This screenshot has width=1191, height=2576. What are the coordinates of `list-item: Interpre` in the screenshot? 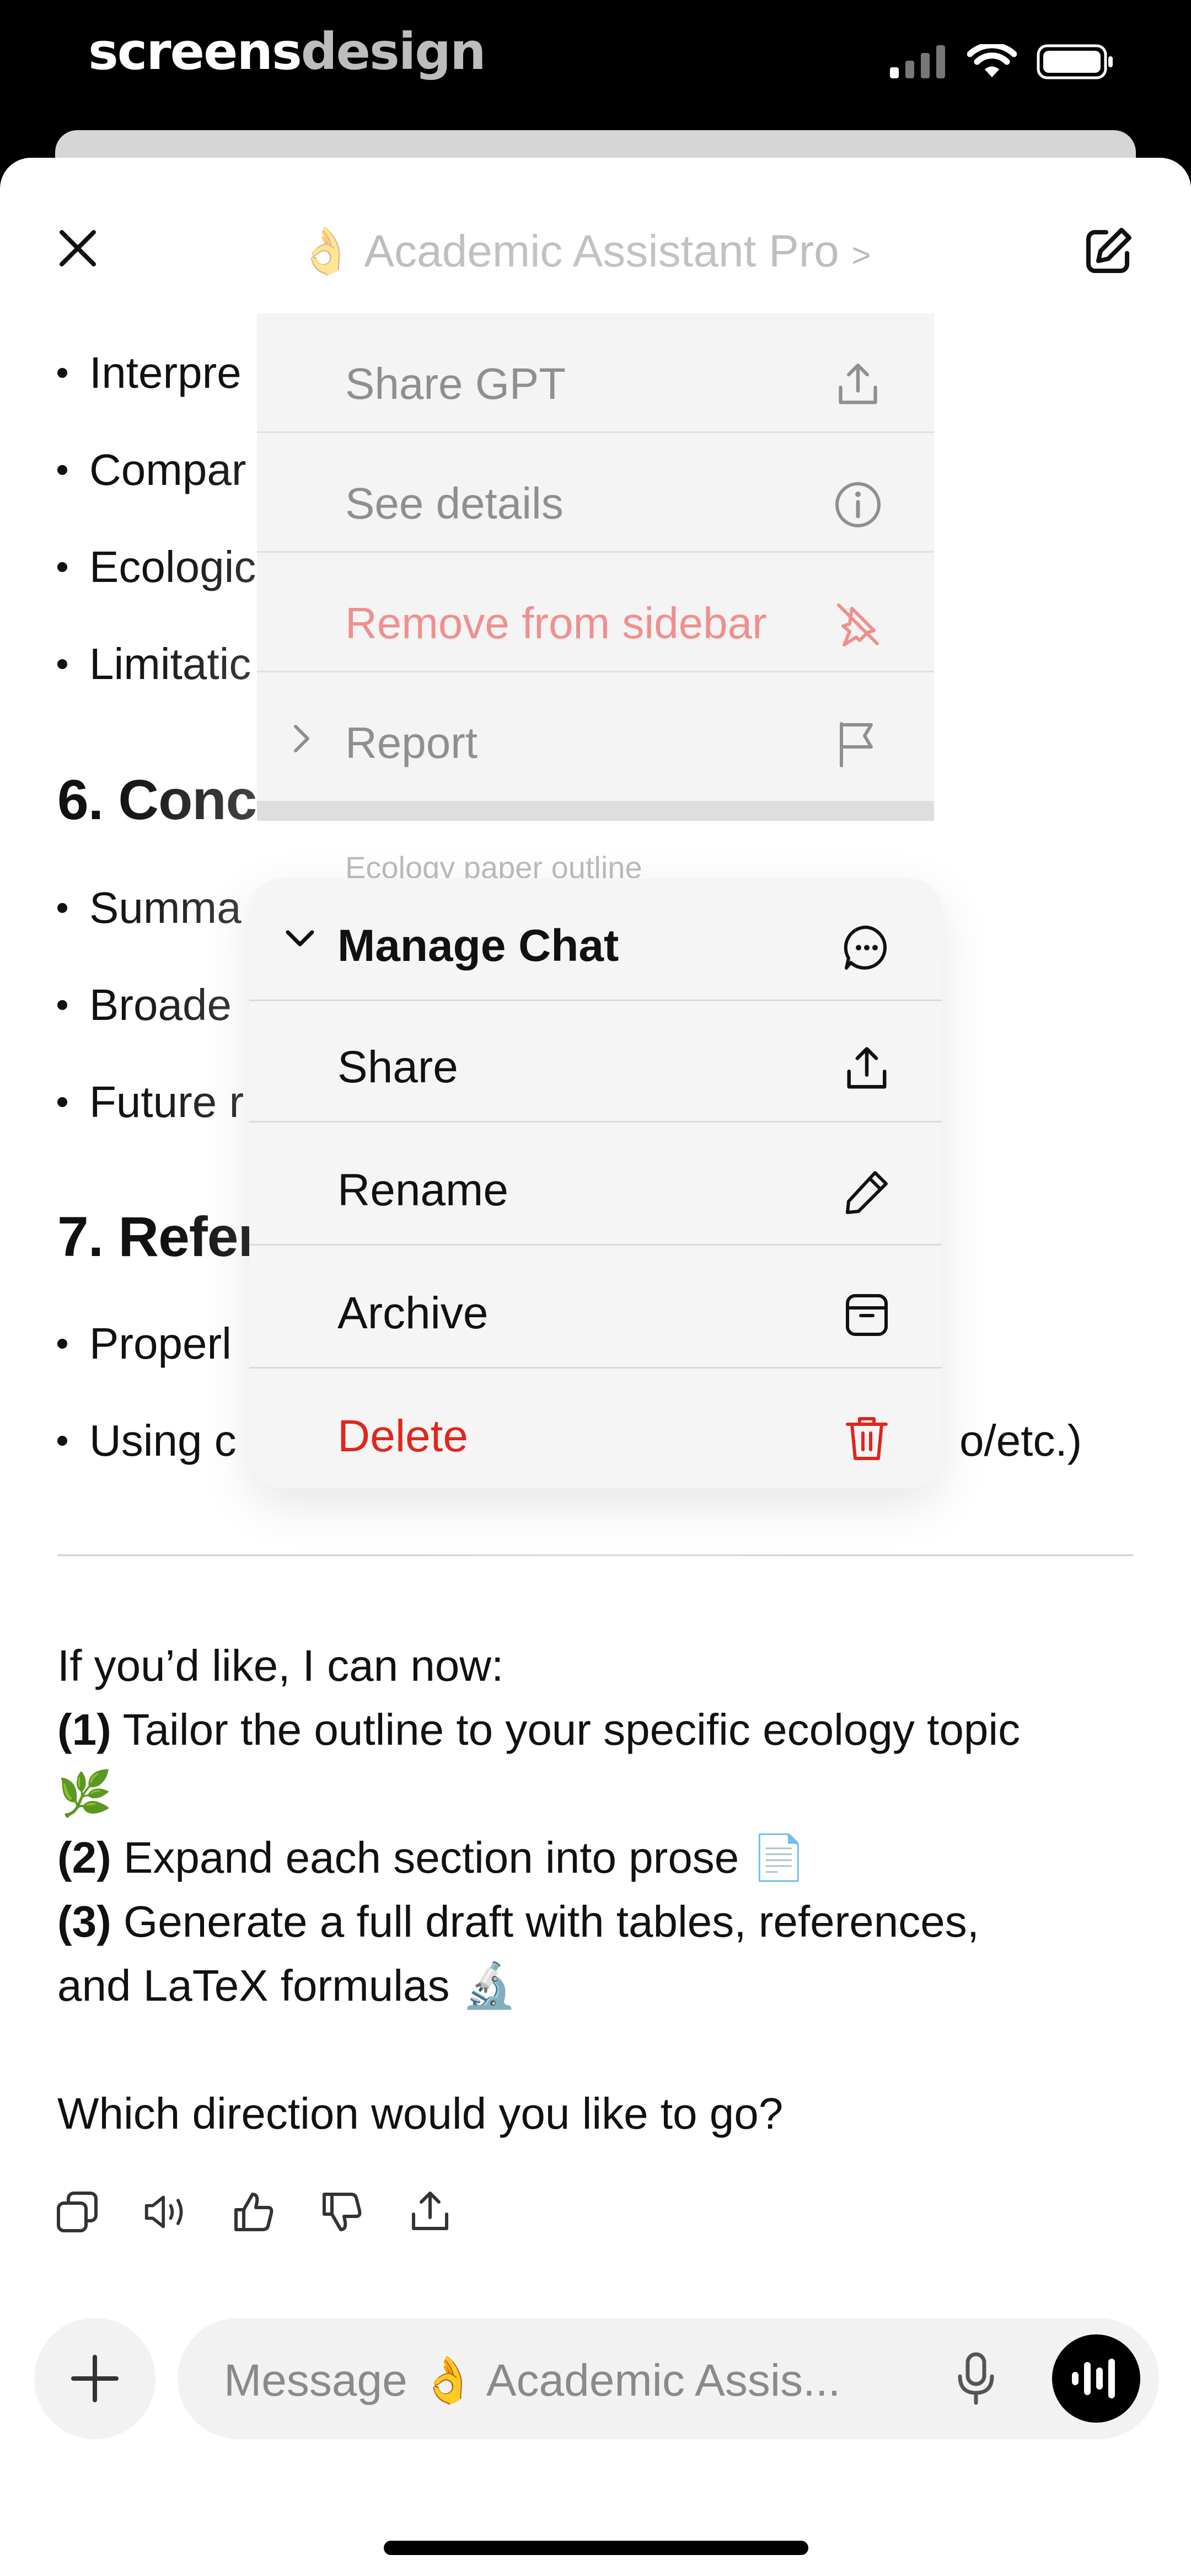 It's located at (149, 373).